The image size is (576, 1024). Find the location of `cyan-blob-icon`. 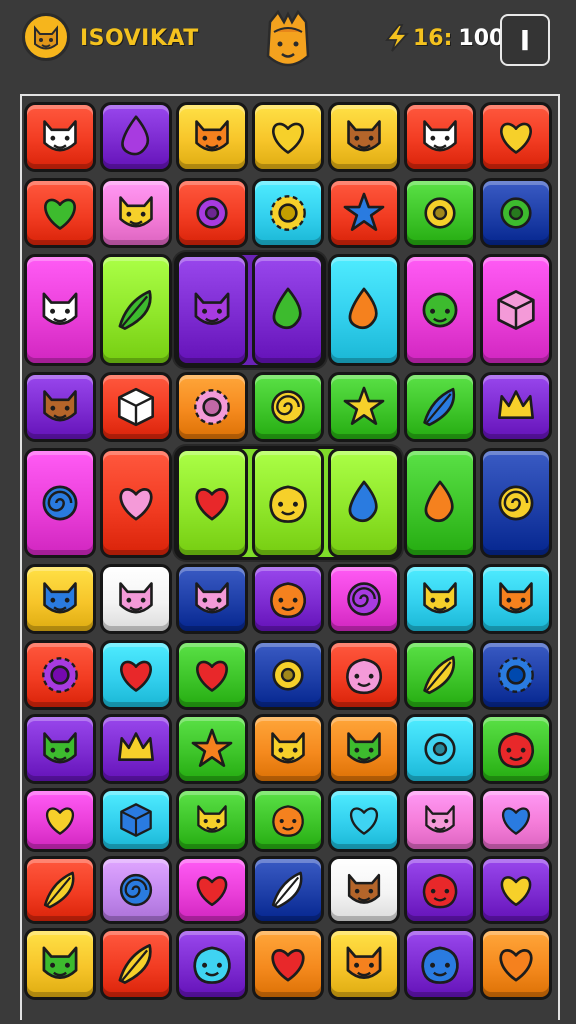

cyan-blob-icon is located at coordinates (212, 965).